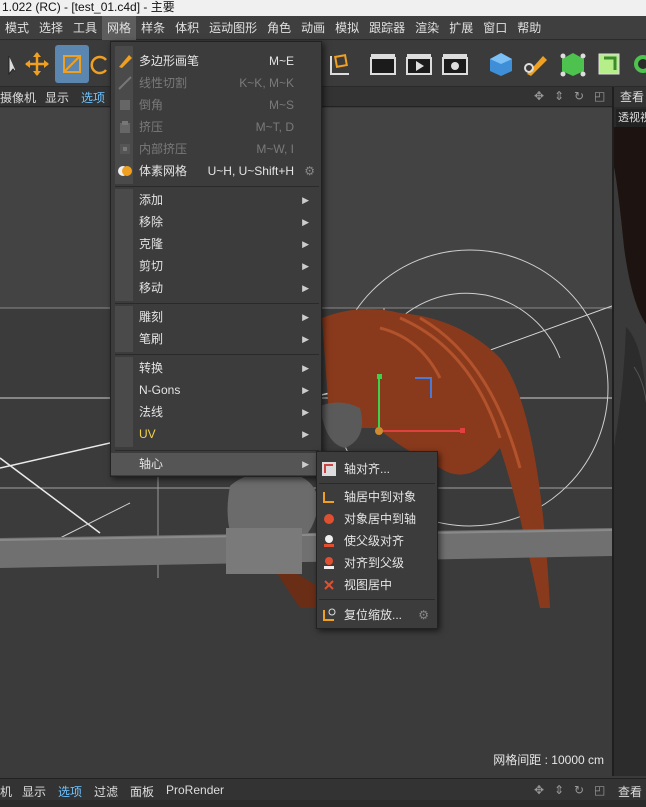 This screenshot has width=646, height=807. I want to click on menu-item-uv: UV ▶, so click(216, 434).